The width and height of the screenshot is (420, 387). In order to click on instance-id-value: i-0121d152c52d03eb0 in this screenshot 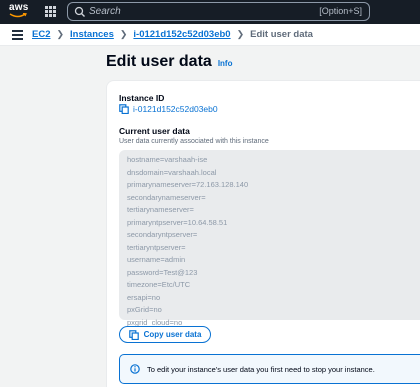, I will do `click(175, 109)`.